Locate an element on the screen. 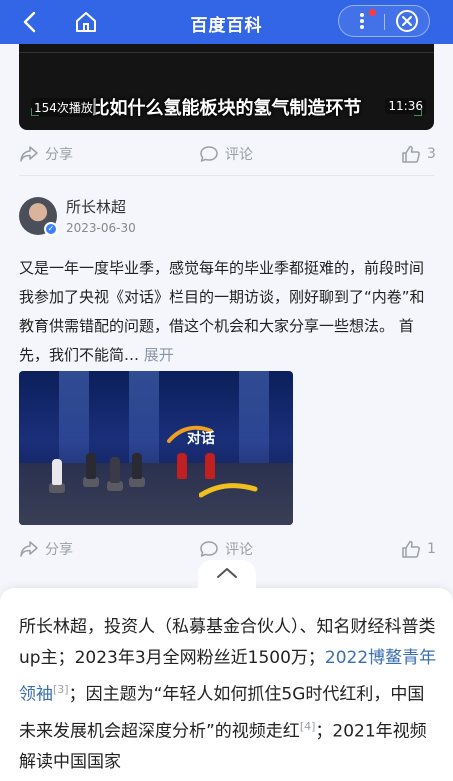 This screenshot has width=453, height=781. post-date: 2023-06-30 is located at coordinates (101, 228).